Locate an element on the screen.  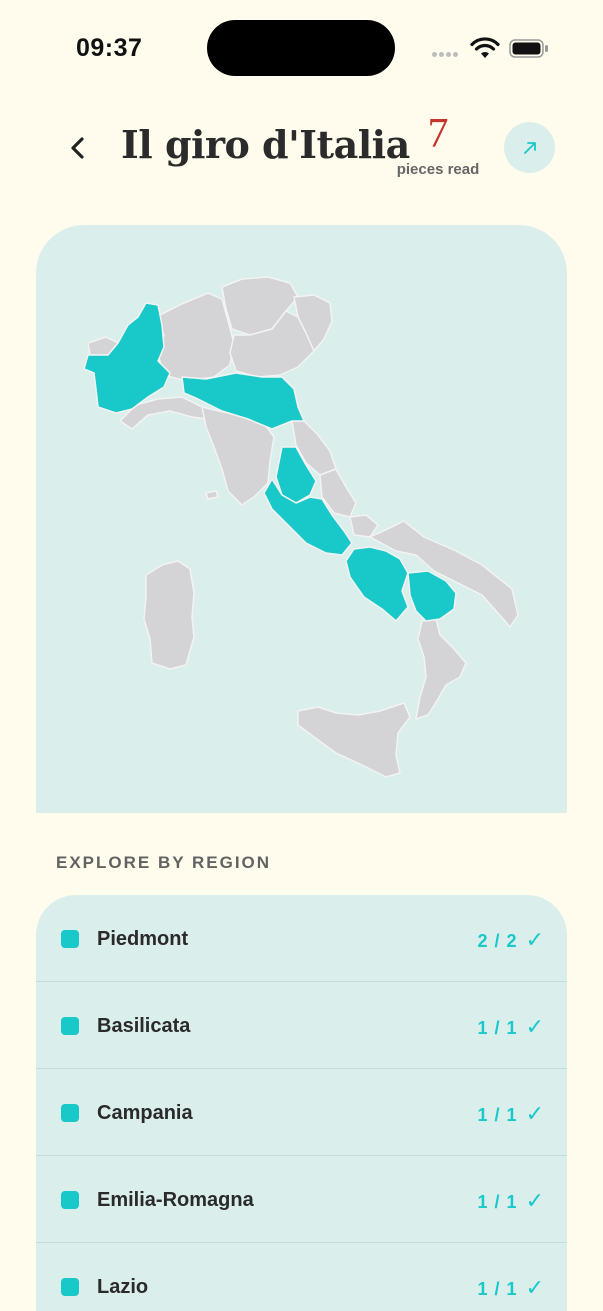
arrow-up-right-icon is located at coordinates (529, 147).